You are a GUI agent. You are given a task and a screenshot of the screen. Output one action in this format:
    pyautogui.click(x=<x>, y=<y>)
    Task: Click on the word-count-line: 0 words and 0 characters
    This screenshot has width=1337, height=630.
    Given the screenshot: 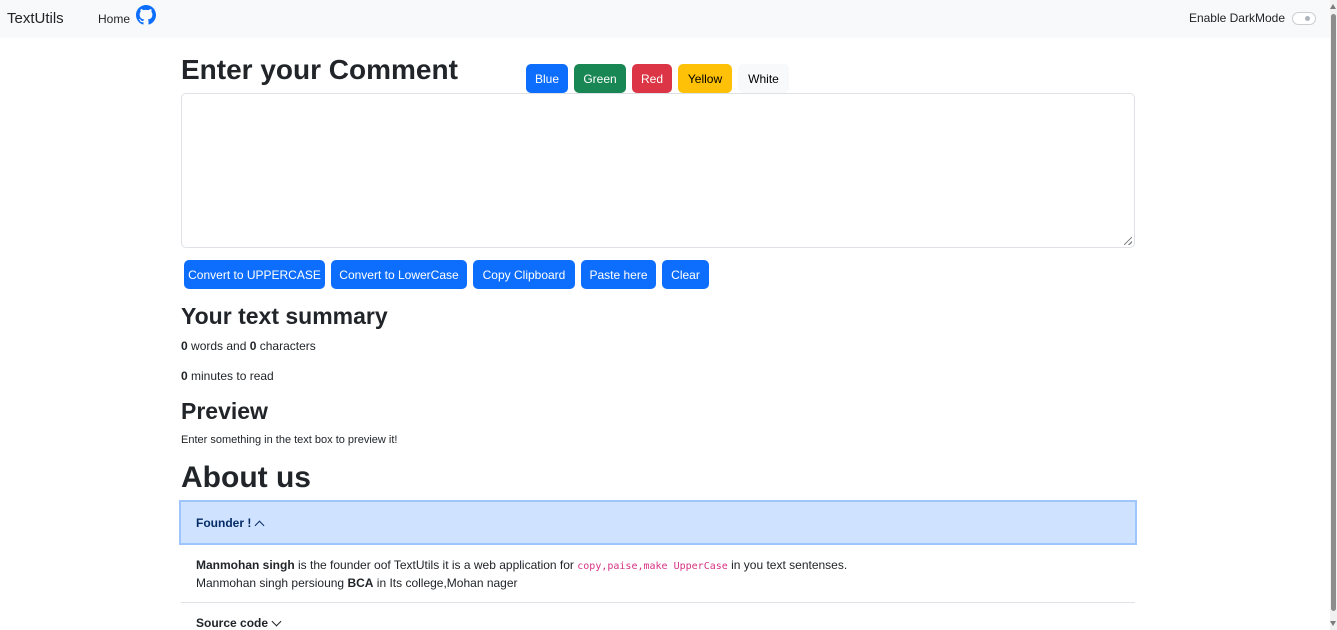 What is the action you would take?
    pyautogui.click(x=248, y=346)
    